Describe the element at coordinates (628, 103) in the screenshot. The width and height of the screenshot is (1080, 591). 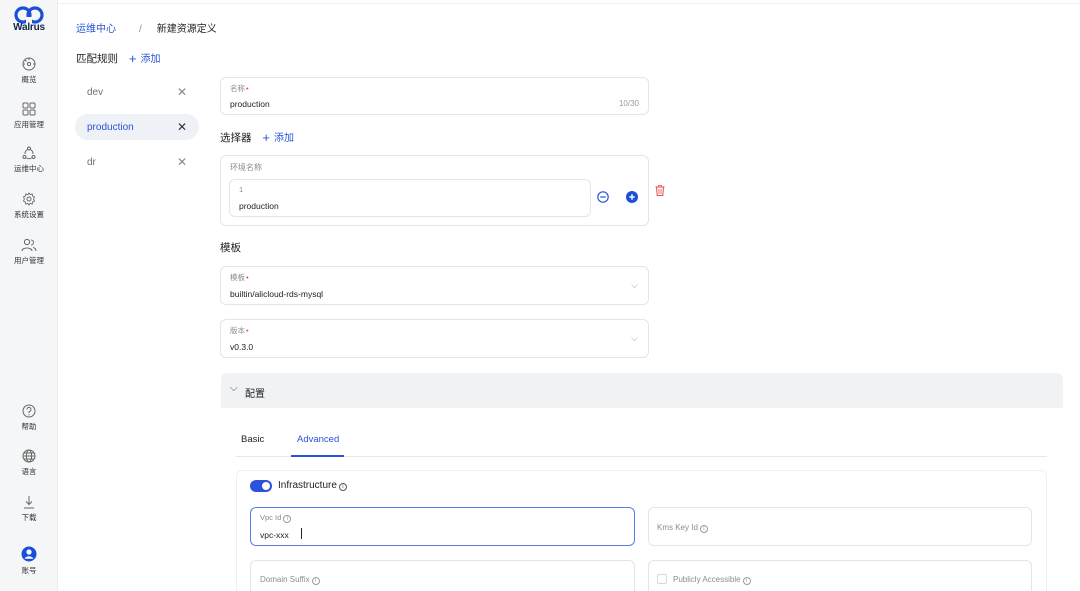
I see `name-char-count: 10/30` at that location.